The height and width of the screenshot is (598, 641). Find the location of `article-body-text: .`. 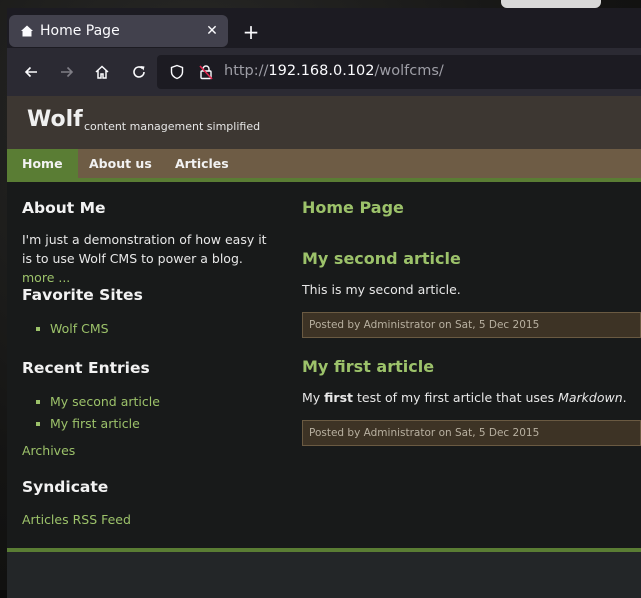

article-body-text: . is located at coordinates (624, 397).